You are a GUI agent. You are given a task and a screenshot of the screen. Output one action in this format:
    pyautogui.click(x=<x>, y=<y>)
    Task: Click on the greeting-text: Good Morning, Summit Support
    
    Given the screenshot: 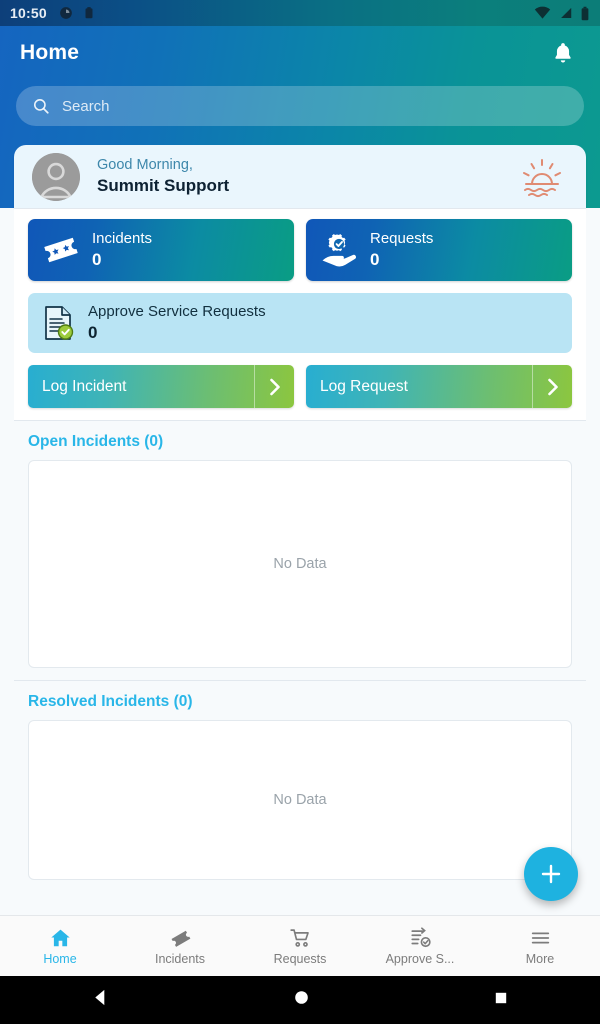 What is the action you would take?
    pyautogui.click(x=163, y=176)
    